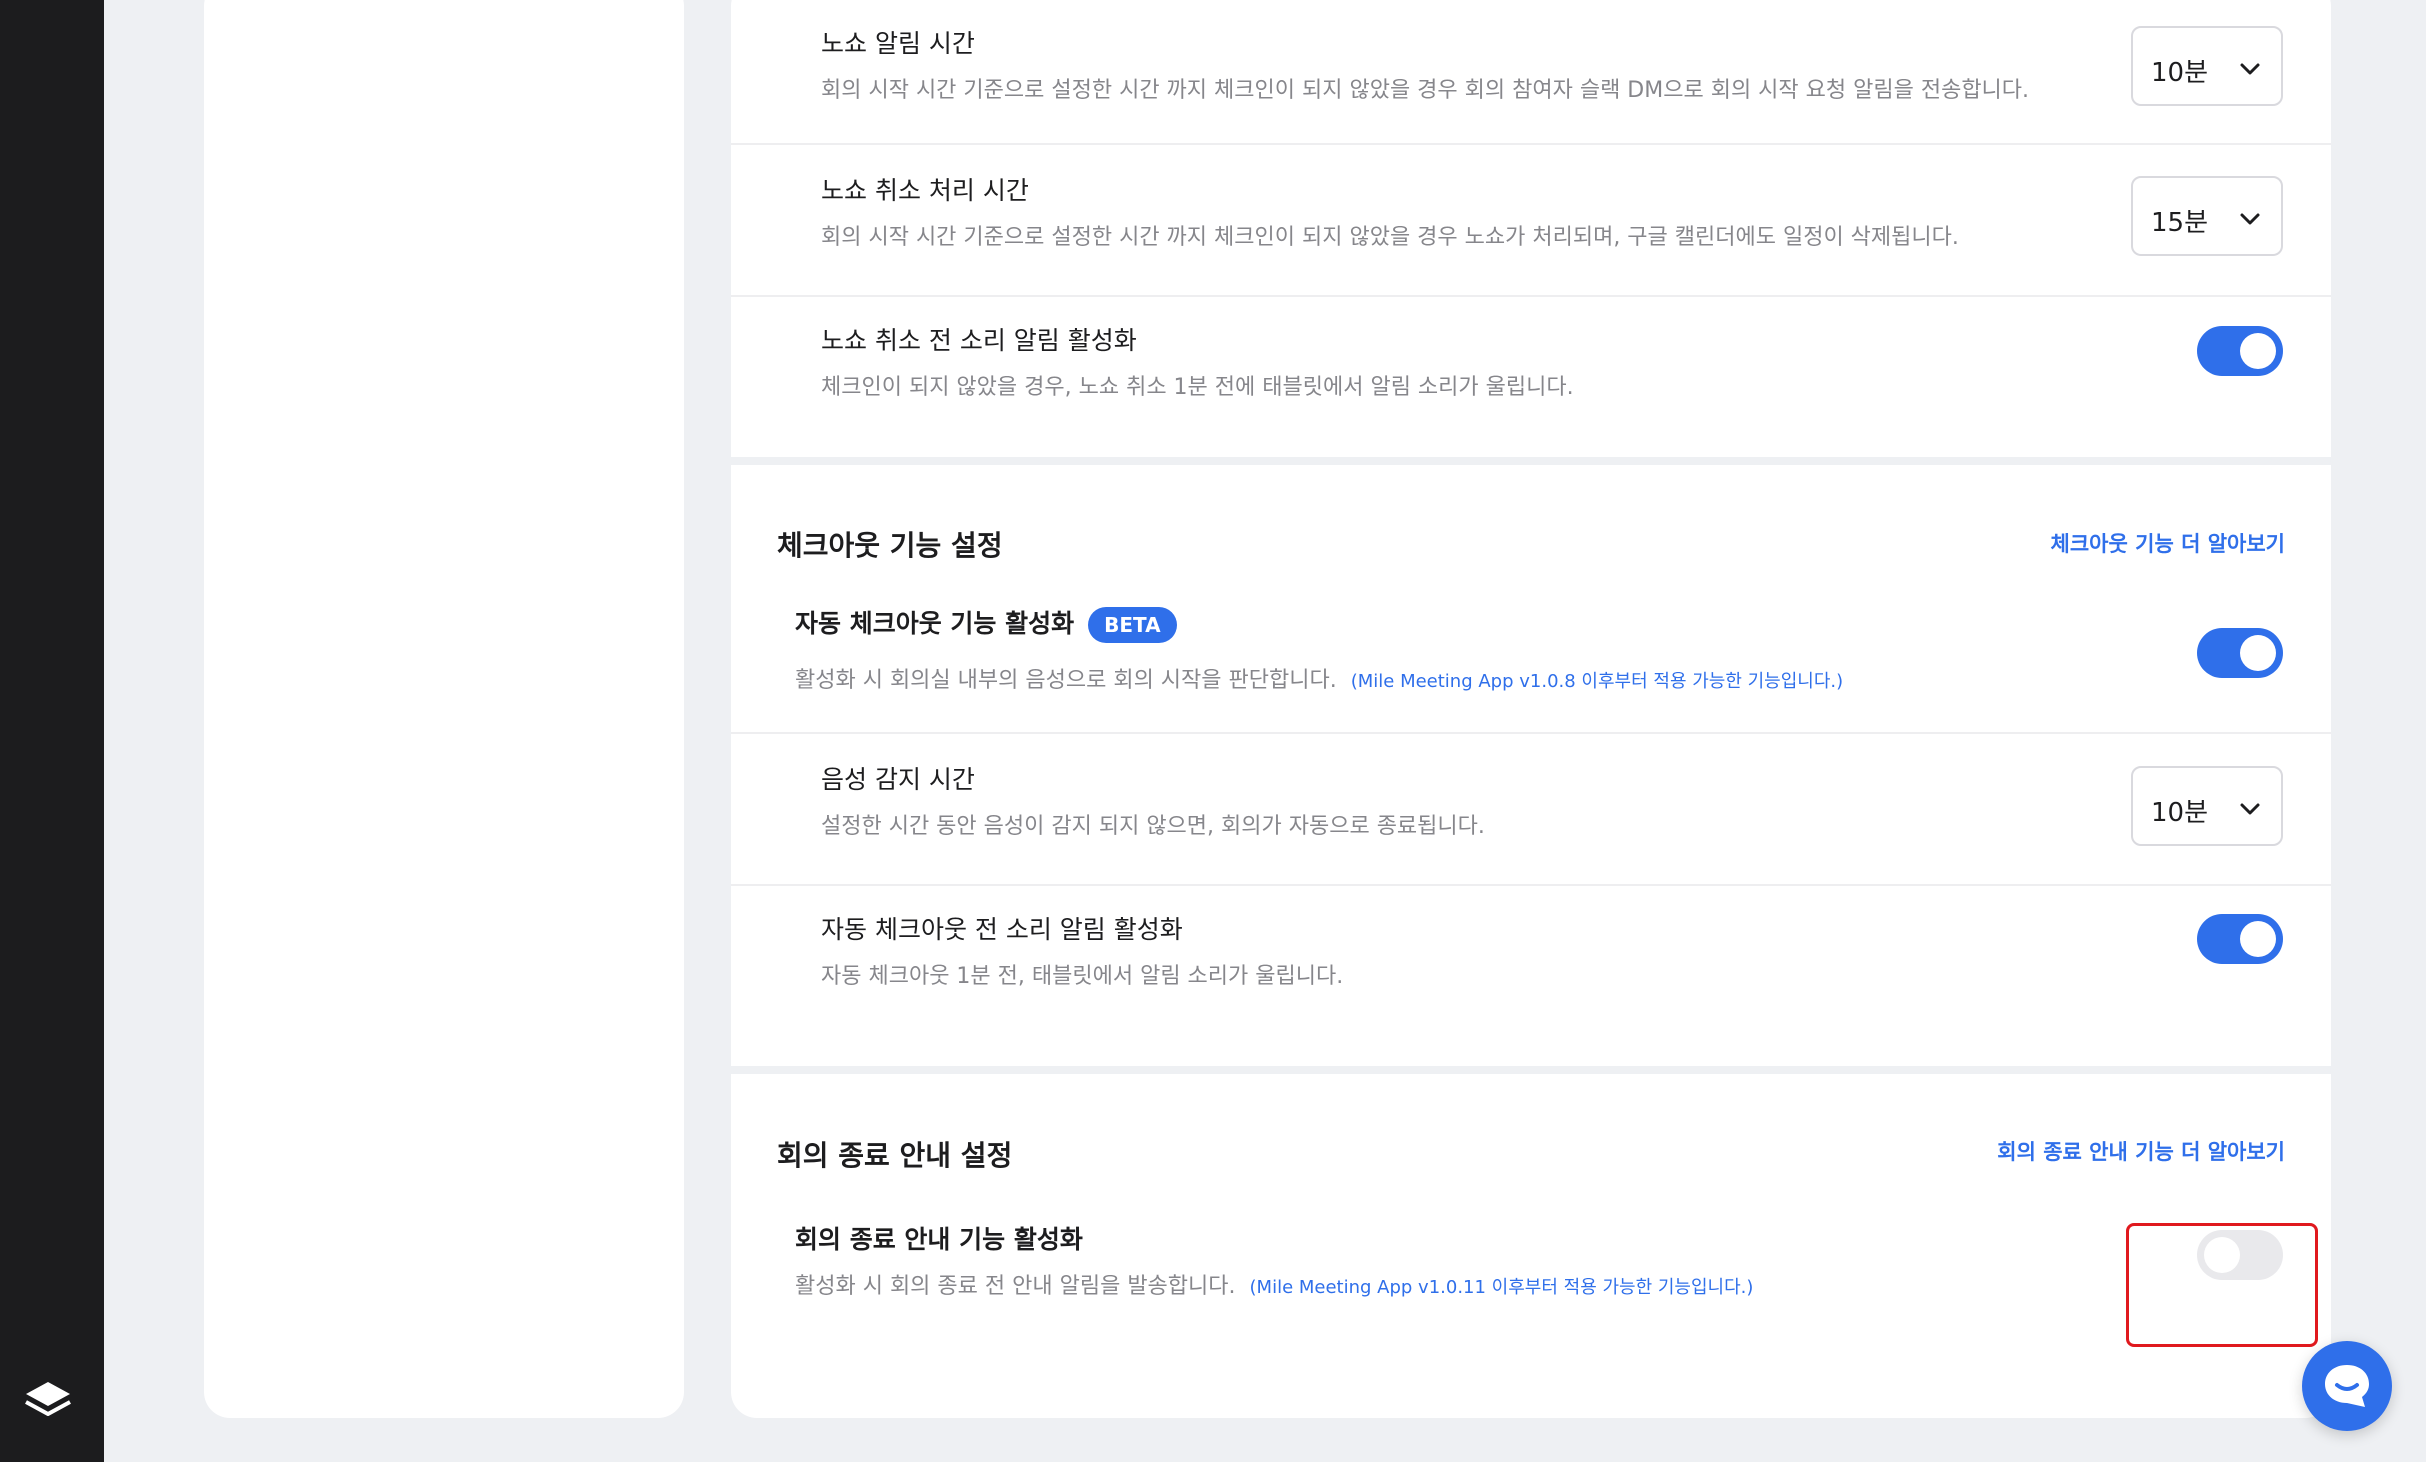  I want to click on noshow-cancel-time-select: 15분, so click(2207, 216).